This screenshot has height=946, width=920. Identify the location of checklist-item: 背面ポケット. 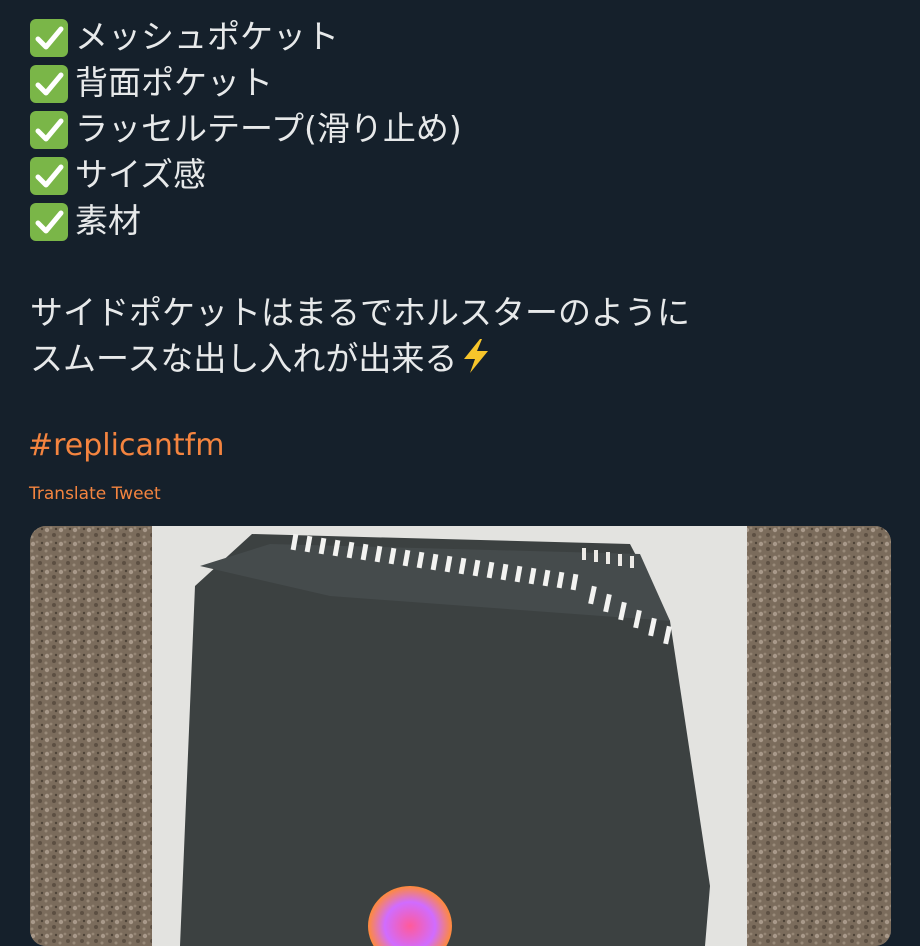
(465, 83).